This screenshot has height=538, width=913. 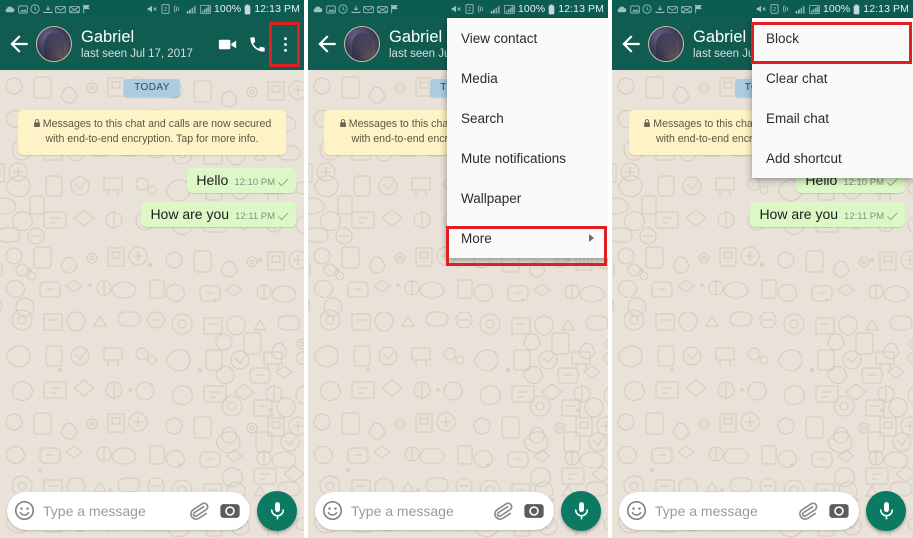 I want to click on voice-call-icon, so click(x=257, y=44).